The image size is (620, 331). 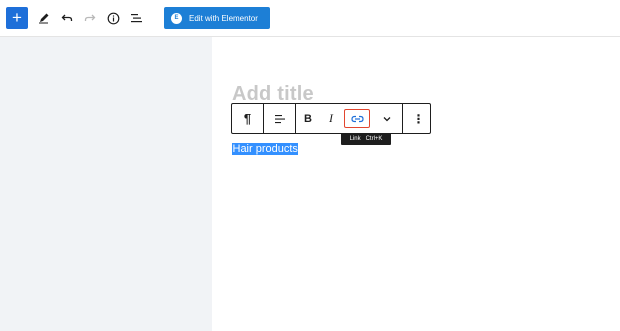 I want to click on pencil-icon, so click(x=44, y=18).